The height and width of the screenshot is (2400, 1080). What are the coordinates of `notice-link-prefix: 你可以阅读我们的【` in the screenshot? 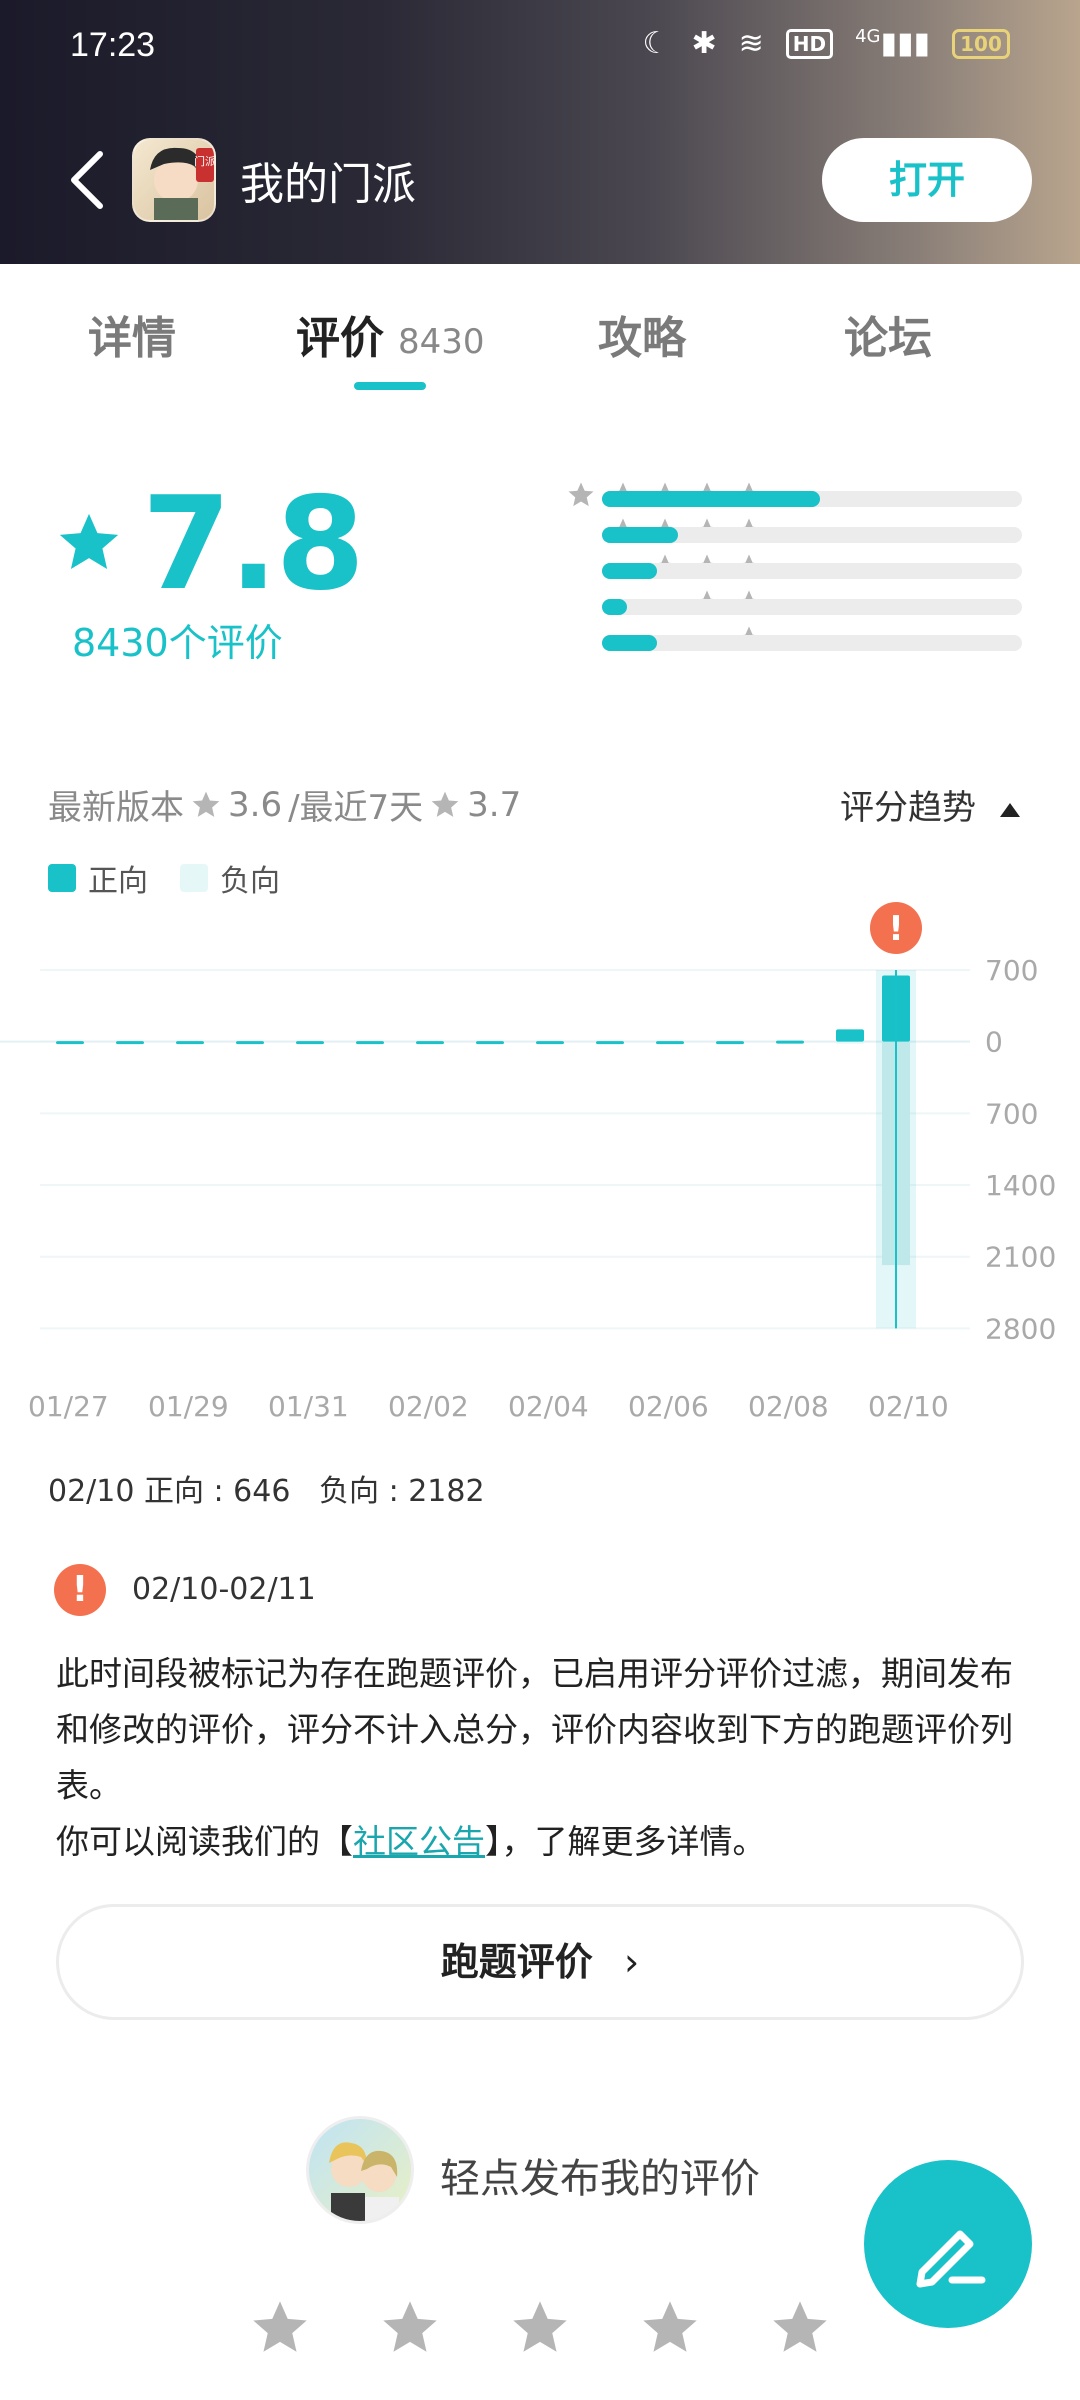 It's located at (204, 1841).